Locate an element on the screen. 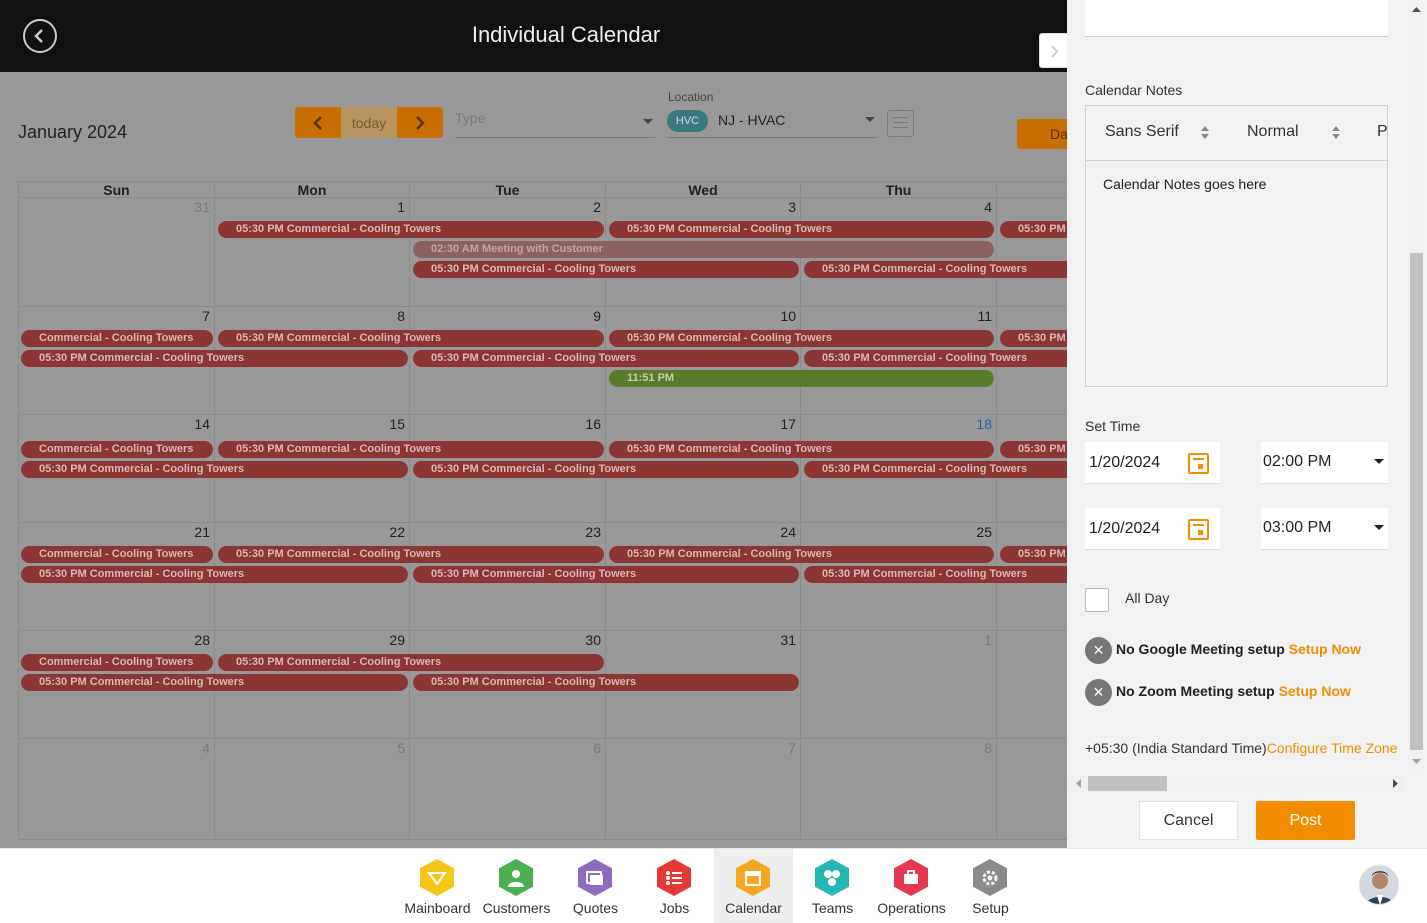 This screenshot has height=923, width=1427. collapse-panel-tab is located at coordinates (1053, 50).